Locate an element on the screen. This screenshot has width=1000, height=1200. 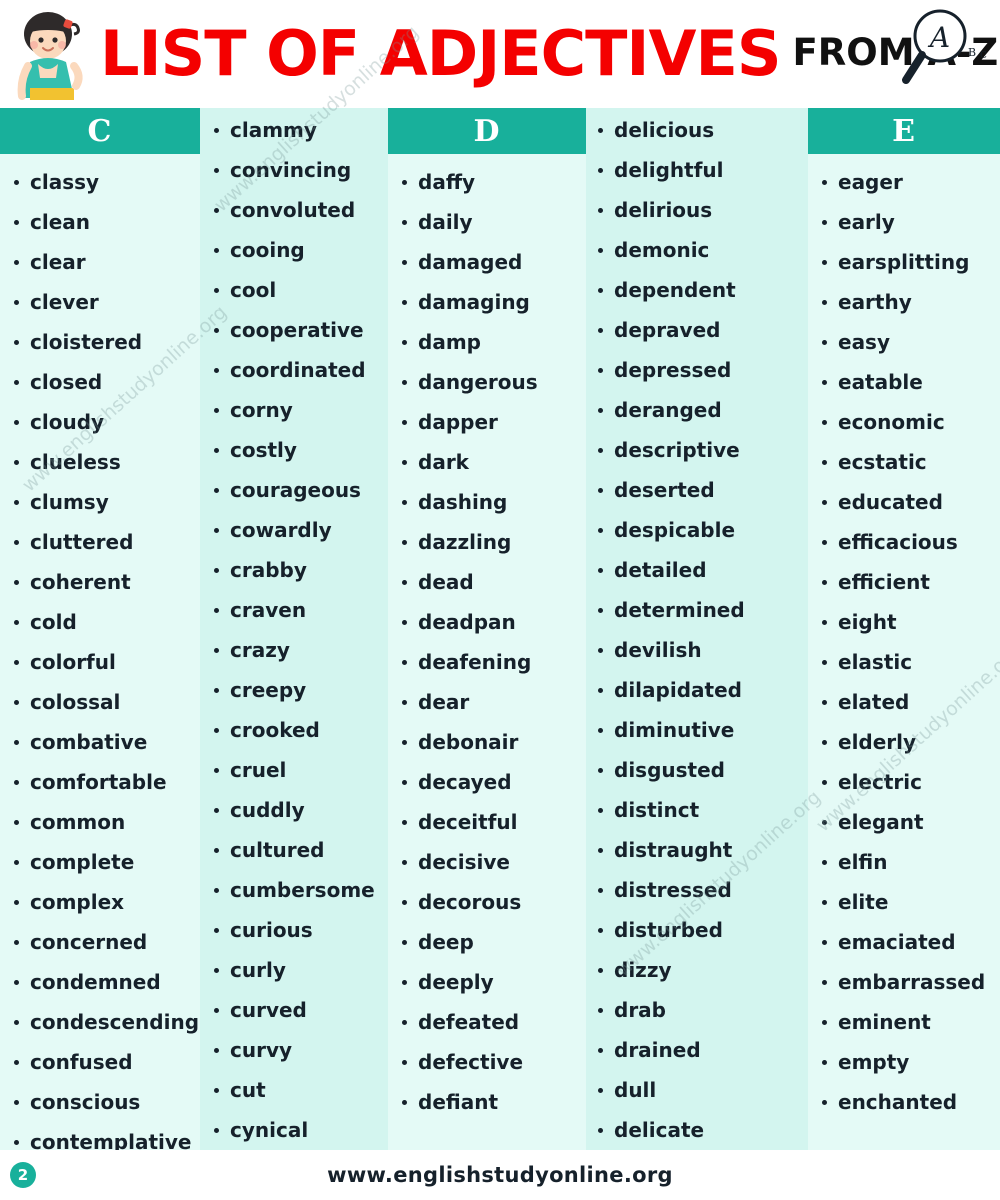
list-item: colossal is located at coordinates (100, 702).